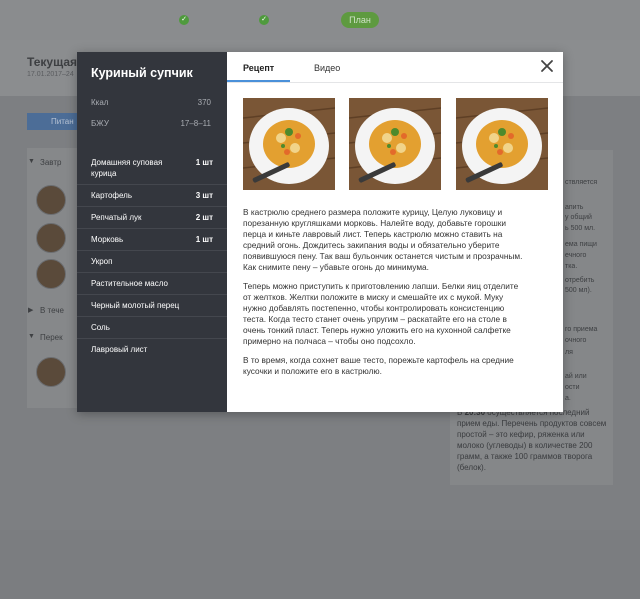  Describe the element at coordinates (52, 62) in the screenshot. I see `page-title: Текущая` at that location.